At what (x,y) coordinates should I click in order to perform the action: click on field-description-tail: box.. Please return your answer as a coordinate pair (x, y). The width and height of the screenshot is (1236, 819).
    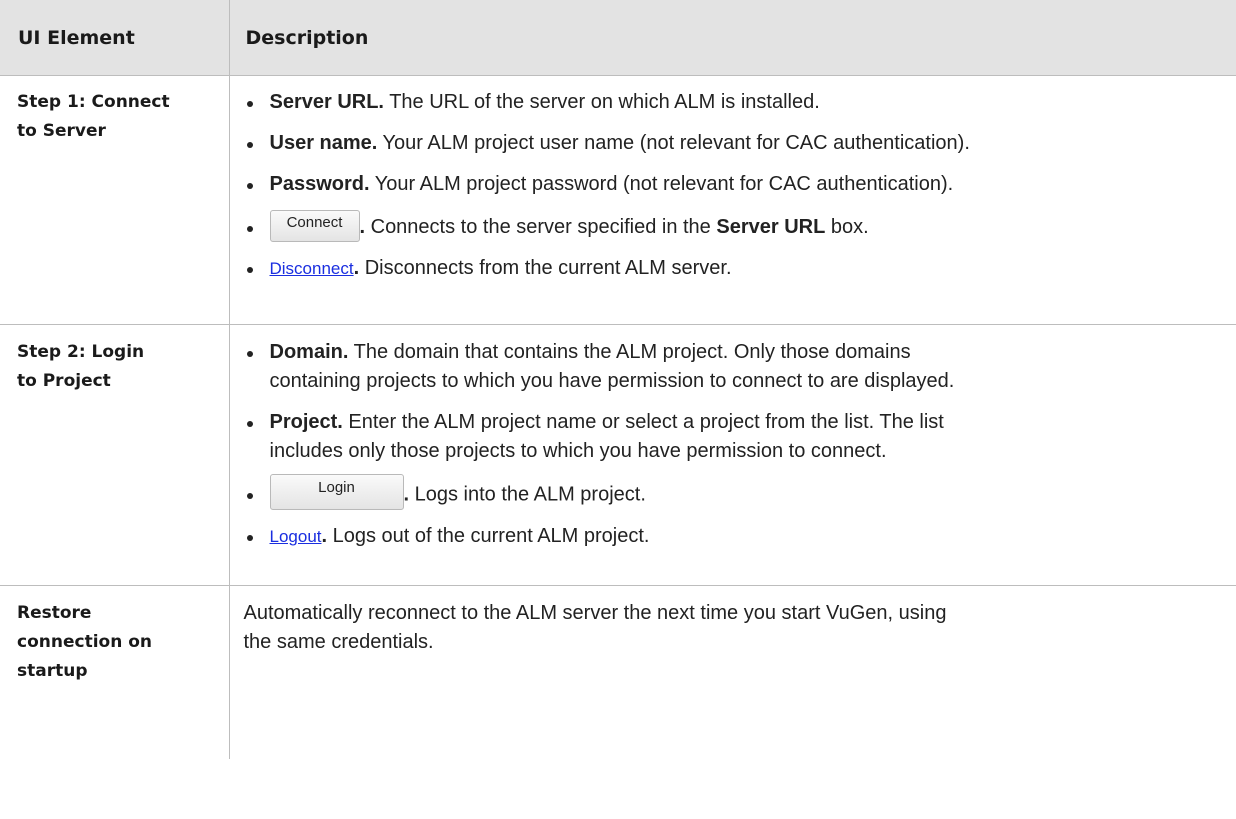
    Looking at the image, I should click on (847, 227).